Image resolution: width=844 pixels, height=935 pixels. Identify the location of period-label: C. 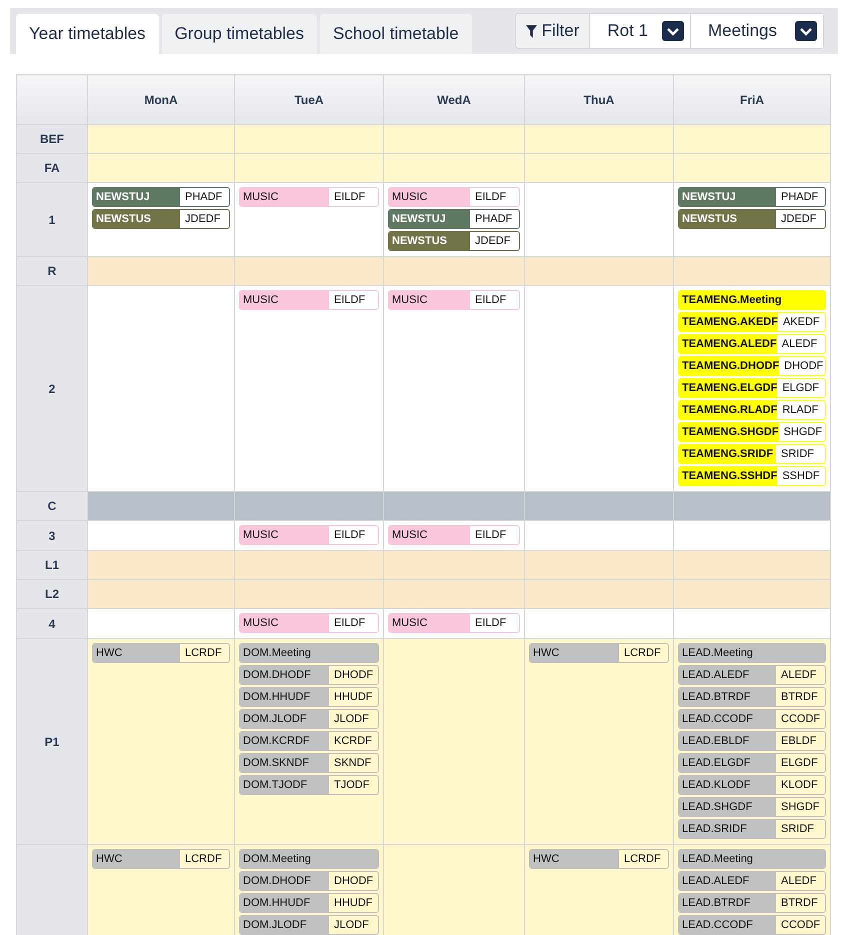
(52, 506).